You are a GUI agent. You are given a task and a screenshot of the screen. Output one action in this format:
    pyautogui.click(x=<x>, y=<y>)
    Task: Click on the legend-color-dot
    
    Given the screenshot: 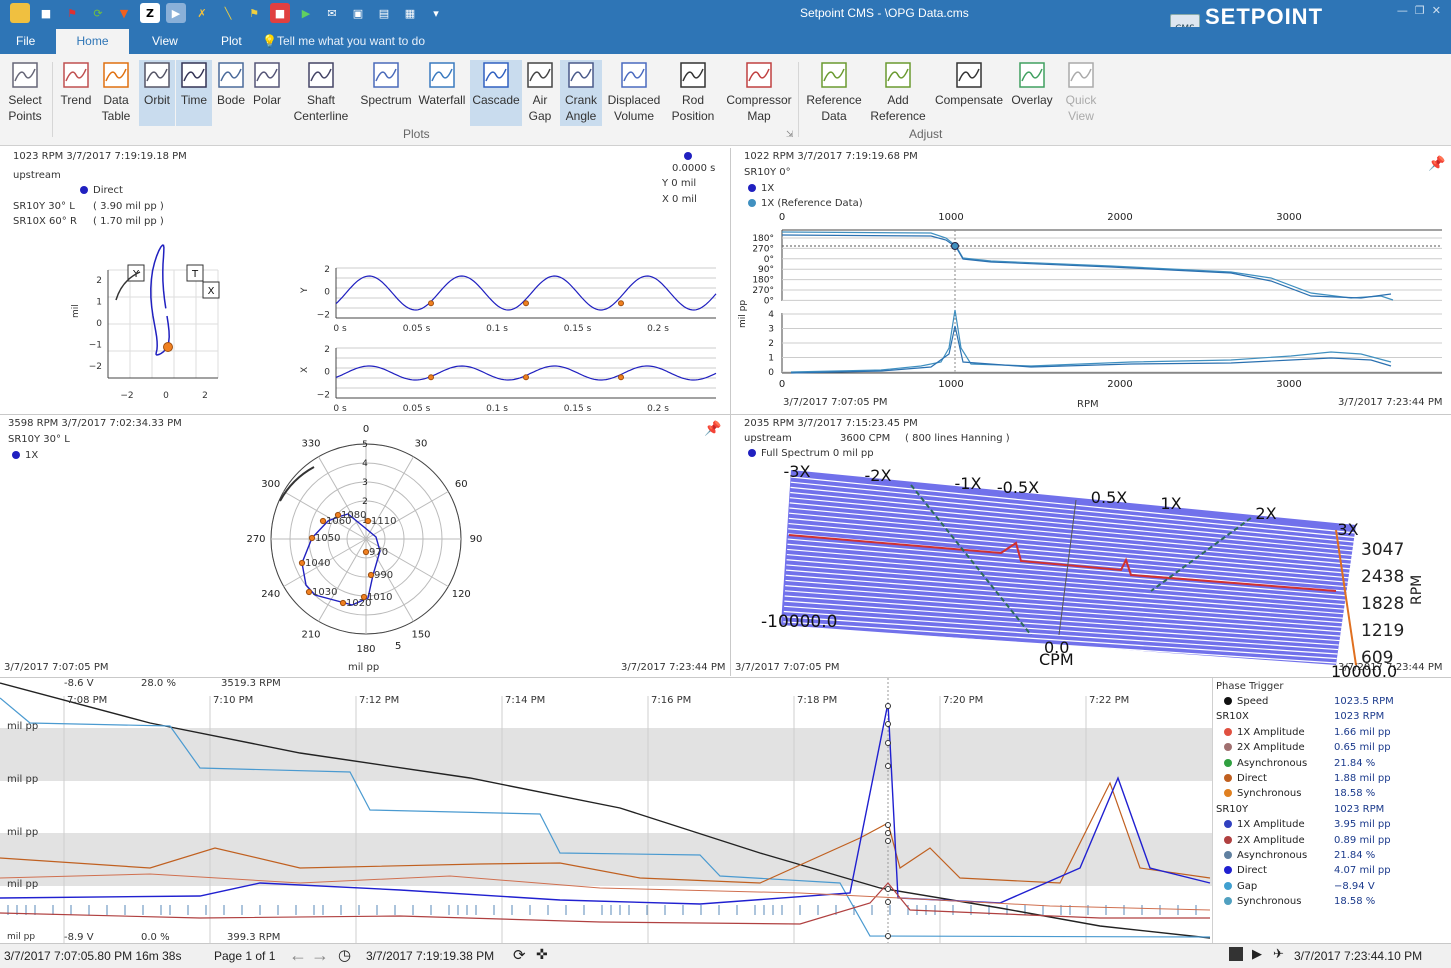 What is the action you would take?
    pyautogui.click(x=1228, y=747)
    